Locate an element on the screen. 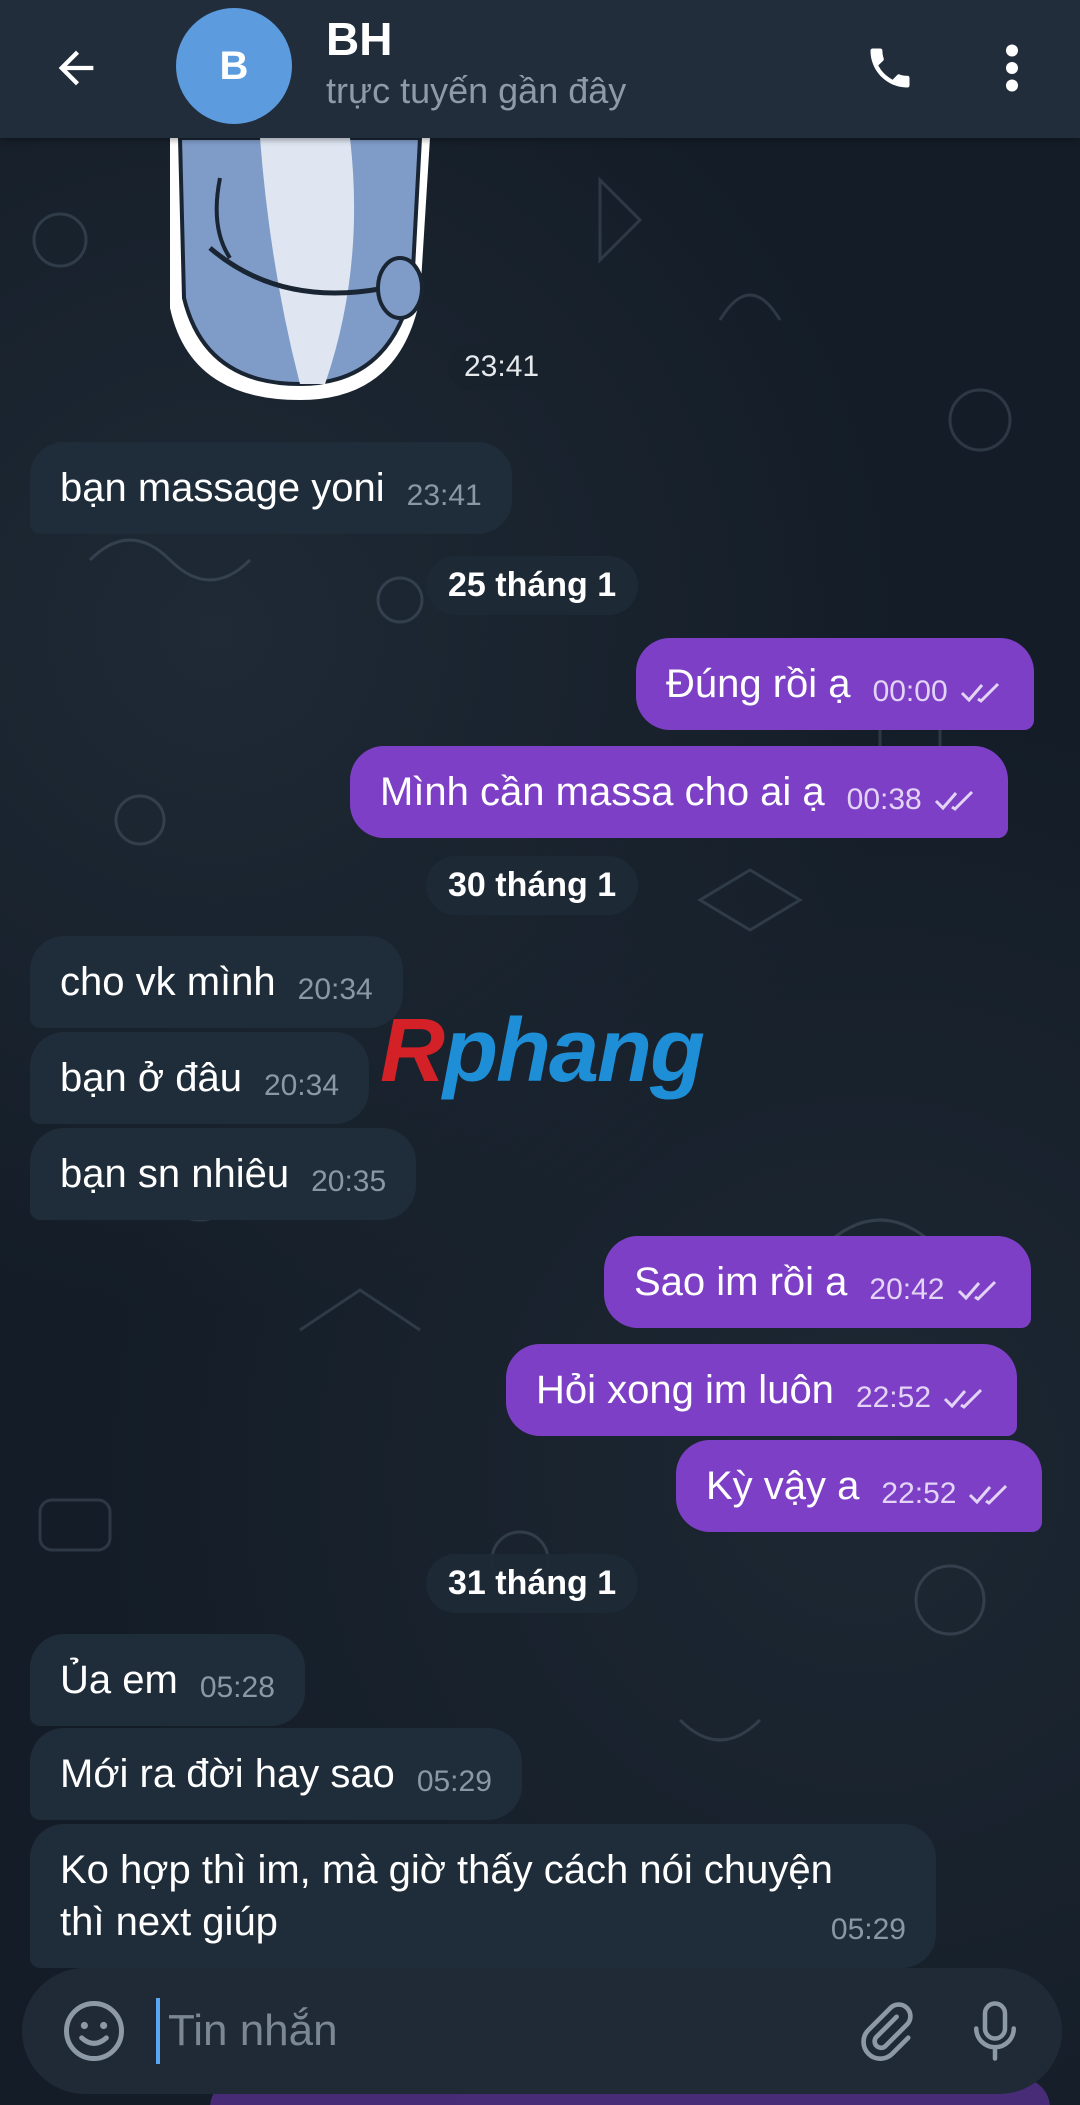 Image resolution: width=1080 pixels, height=2105 pixels. message-incoming: bạn sn nhiêu 20:35 is located at coordinates (223, 1174).